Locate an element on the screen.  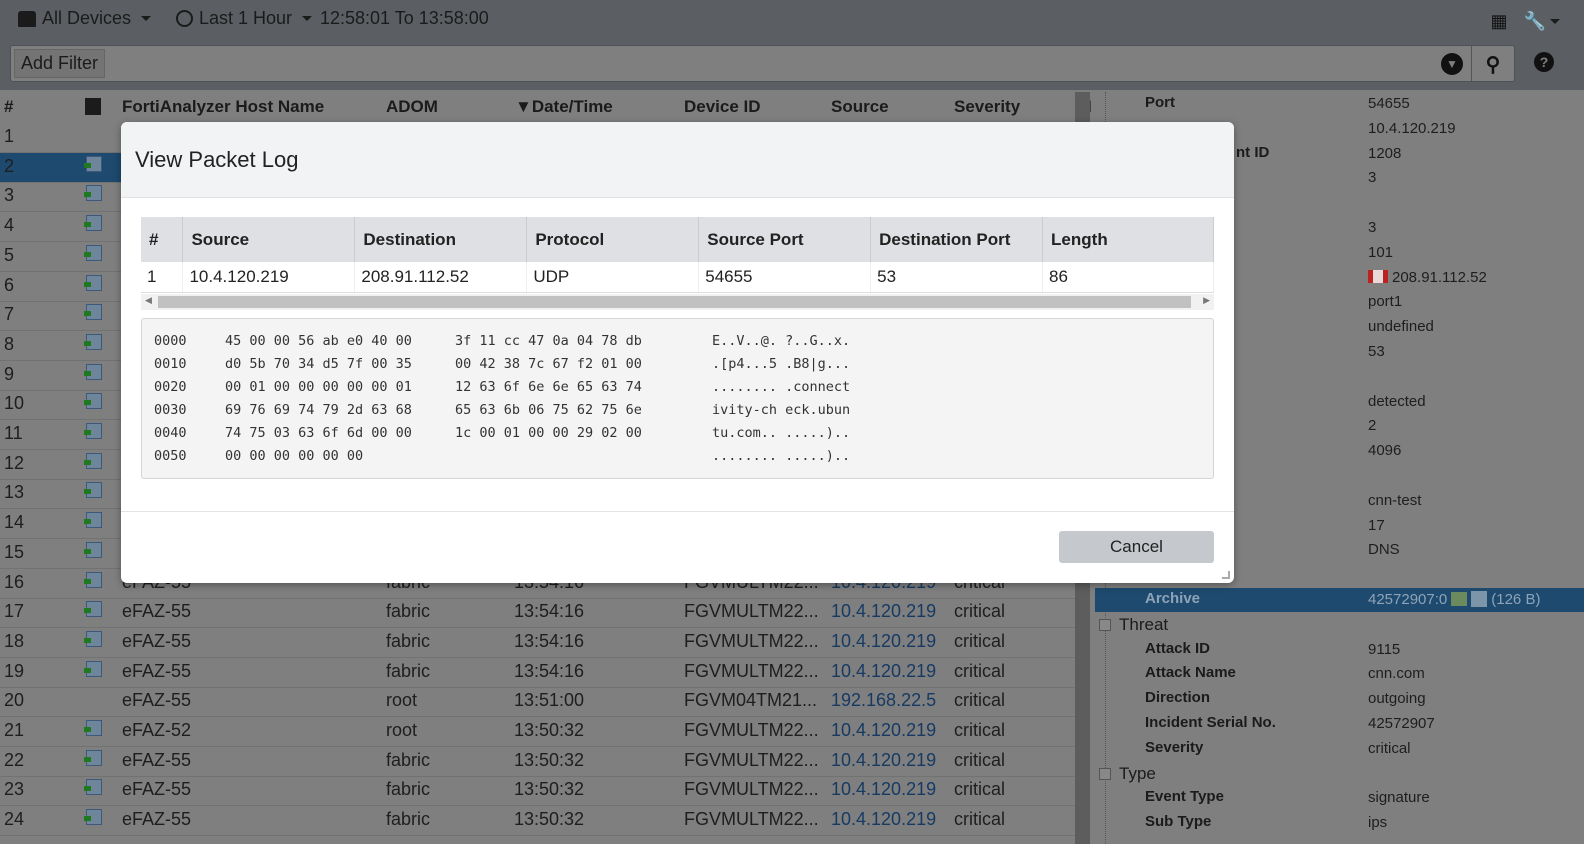
detail-link: cnn.com is located at coordinates (1396, 673).